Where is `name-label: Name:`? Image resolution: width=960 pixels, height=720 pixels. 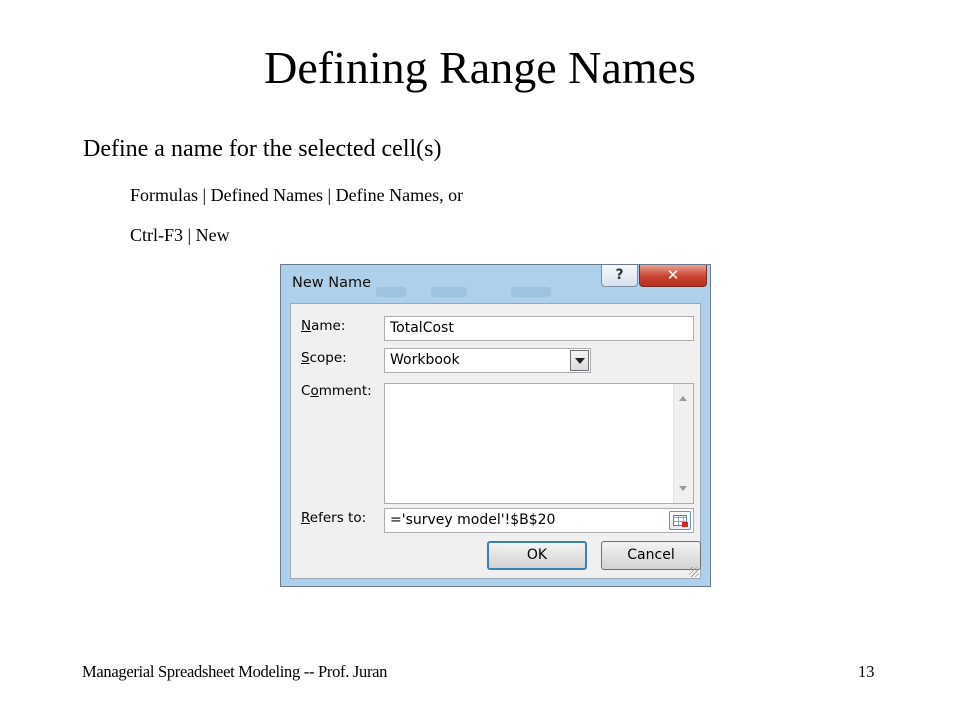 name-label: Name: is located at coordinates (323, 326).